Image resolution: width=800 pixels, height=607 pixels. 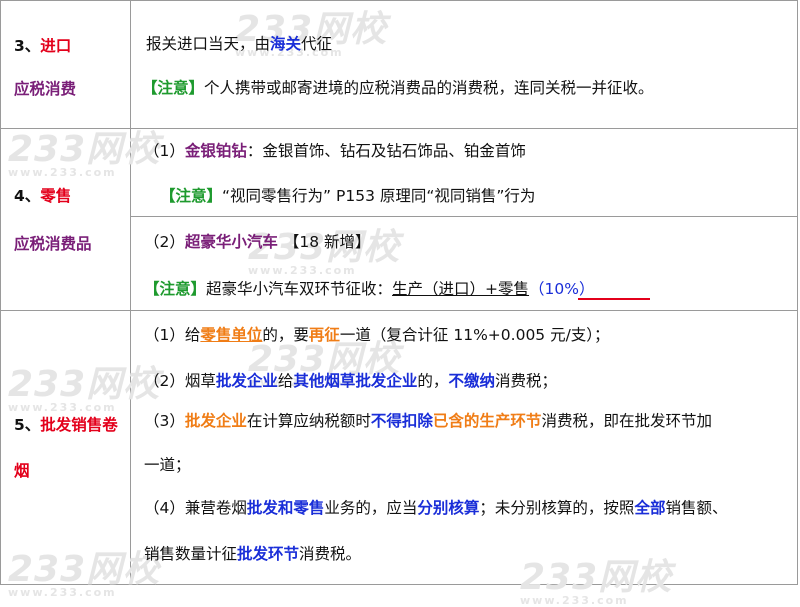 What do you see at coordinates (215, 151) in the screenshot?
I see `keyword-precious: 金银铂钻` at bounding box center [215, 151].